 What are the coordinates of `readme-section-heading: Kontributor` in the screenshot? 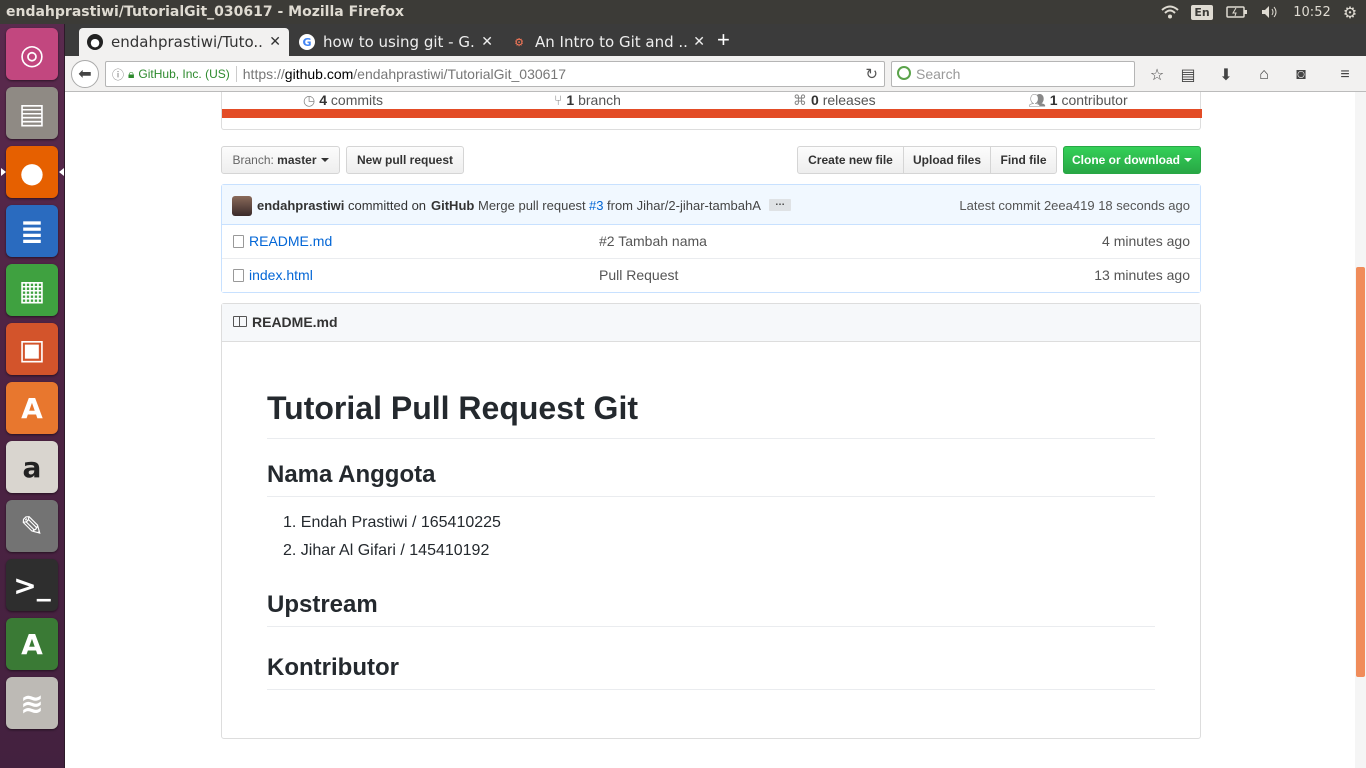 It's located at (711, 671).